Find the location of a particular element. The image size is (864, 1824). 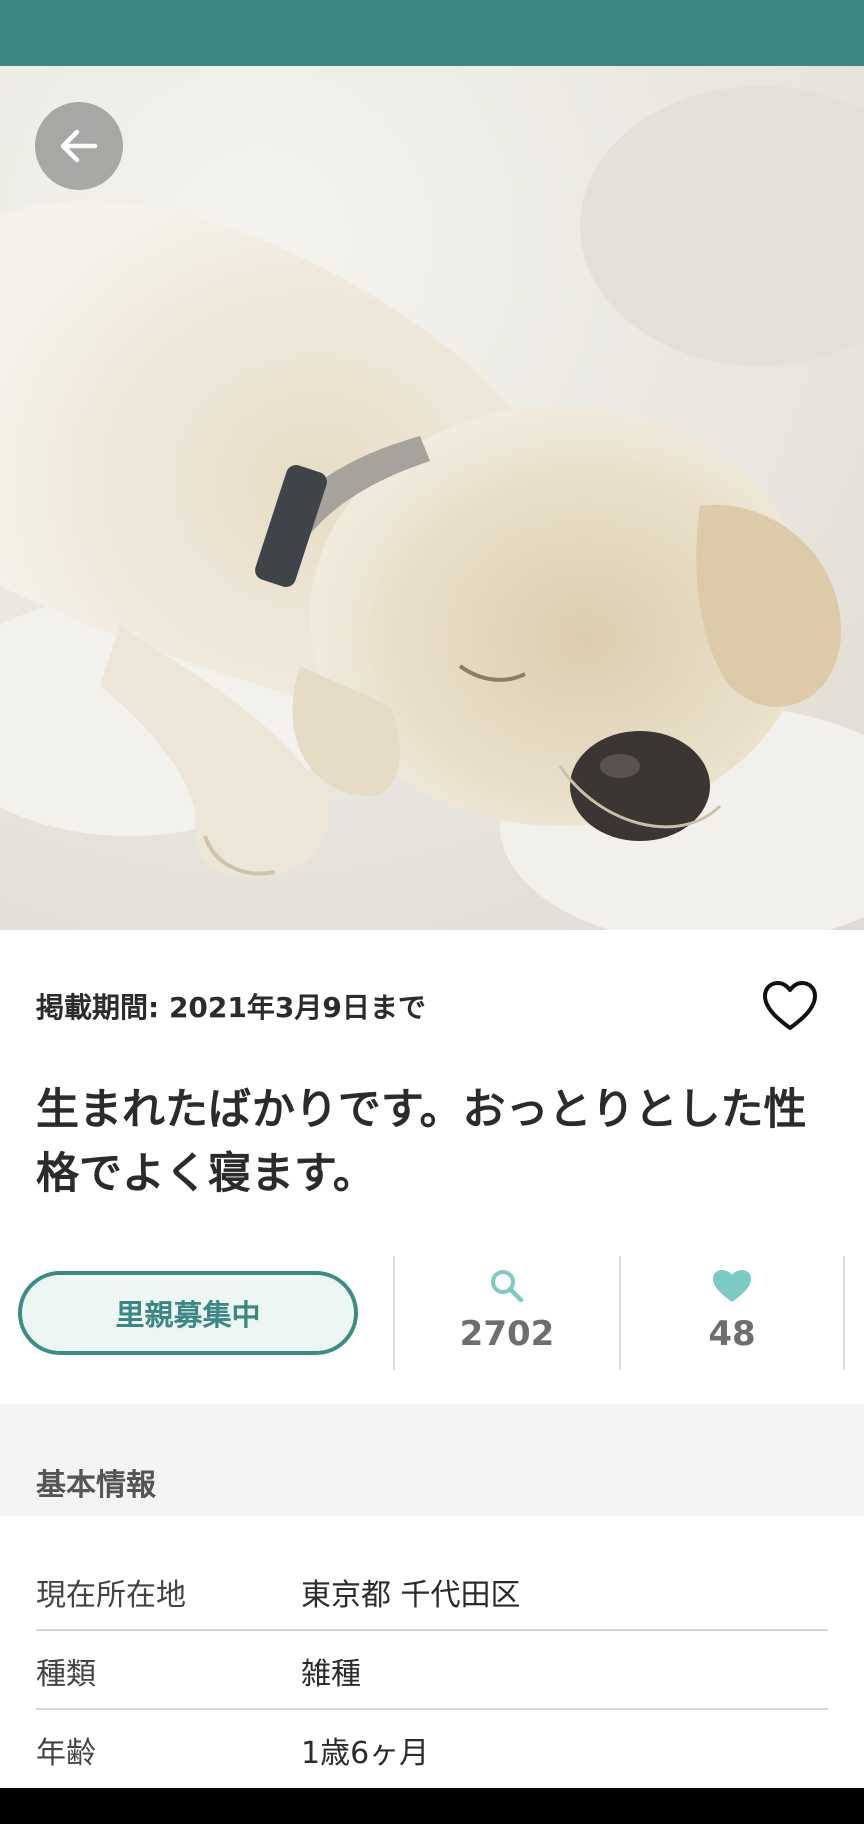

info-row-age: 年齢 1歳6ヶ月 is located at coordinates (432, 1749).